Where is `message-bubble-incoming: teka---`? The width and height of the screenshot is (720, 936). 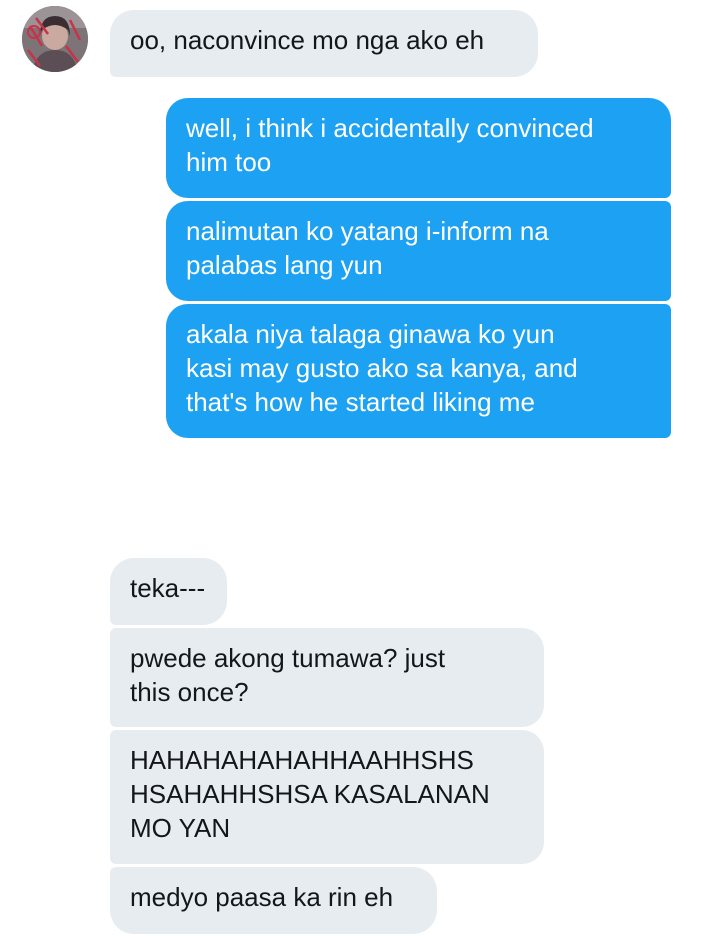 message-bubble-incoming: teka--- is located at coordinates (168, 591).